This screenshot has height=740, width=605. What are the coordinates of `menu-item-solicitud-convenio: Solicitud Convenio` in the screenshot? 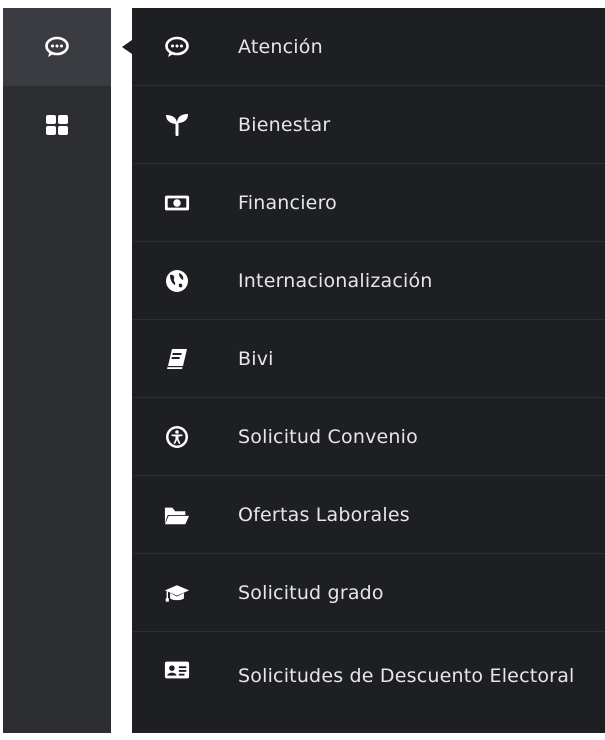 It's located at (368, 437).